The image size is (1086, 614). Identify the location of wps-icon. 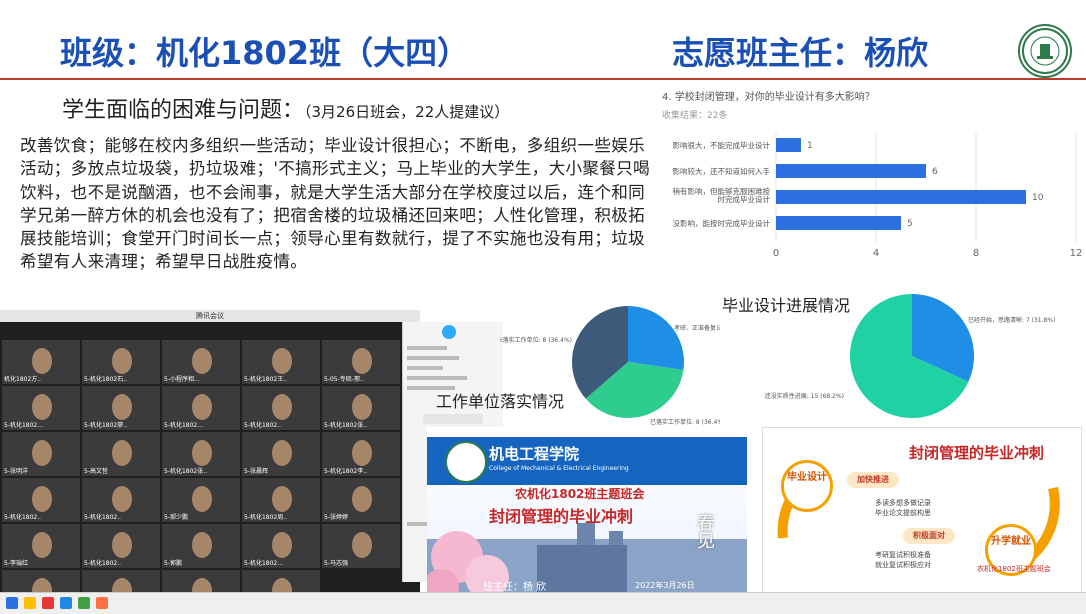
(48, 603).